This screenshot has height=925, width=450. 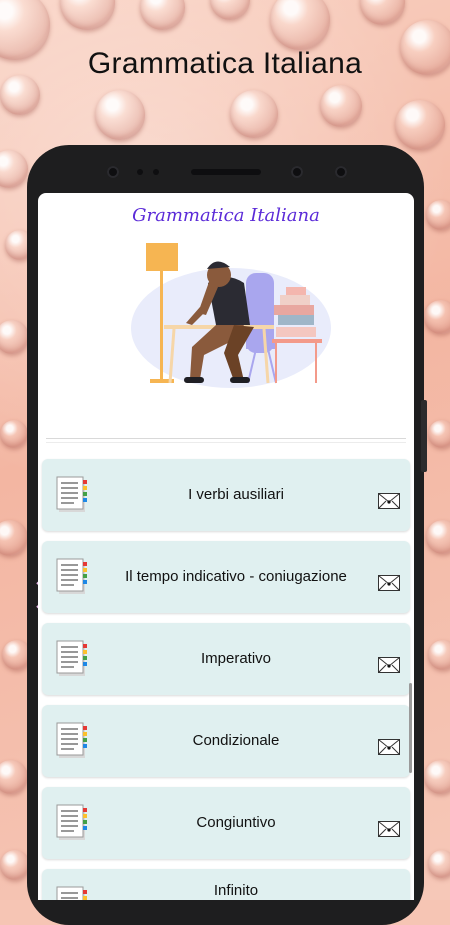 I want to click on lesson-item-tempo-indicativo: Il tempo indicativo - coniugazione, so click(x=226, y=577).